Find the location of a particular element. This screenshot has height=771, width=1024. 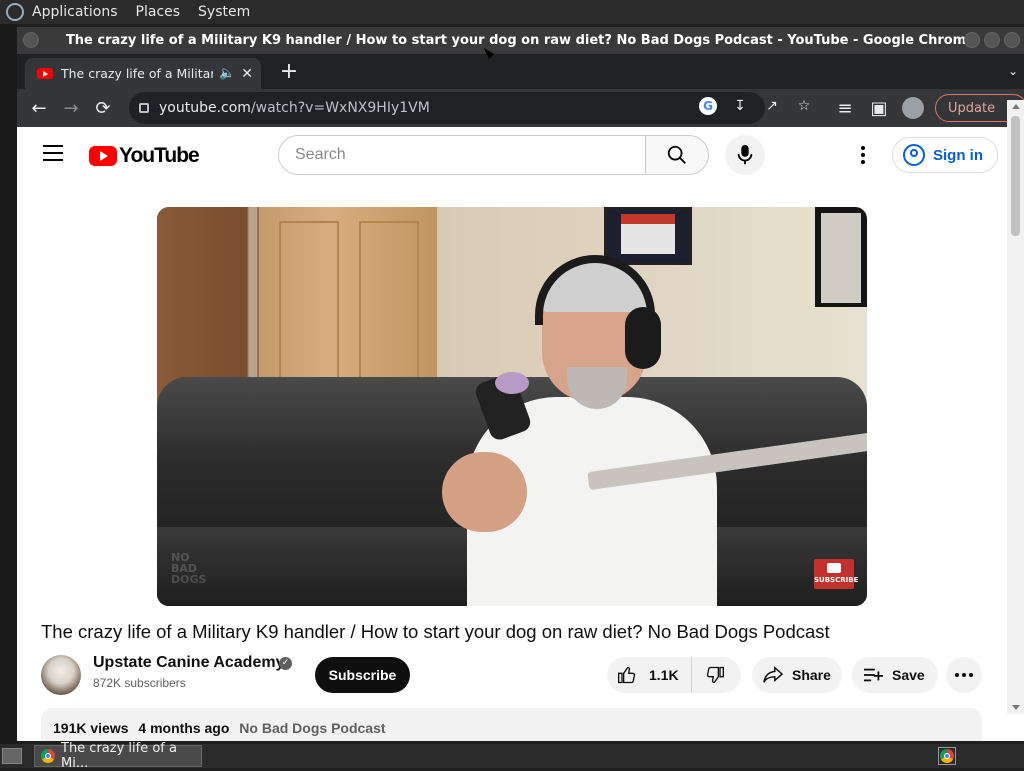

desktop-top-panel: Applications Places System is located at coordinates (512, 12).